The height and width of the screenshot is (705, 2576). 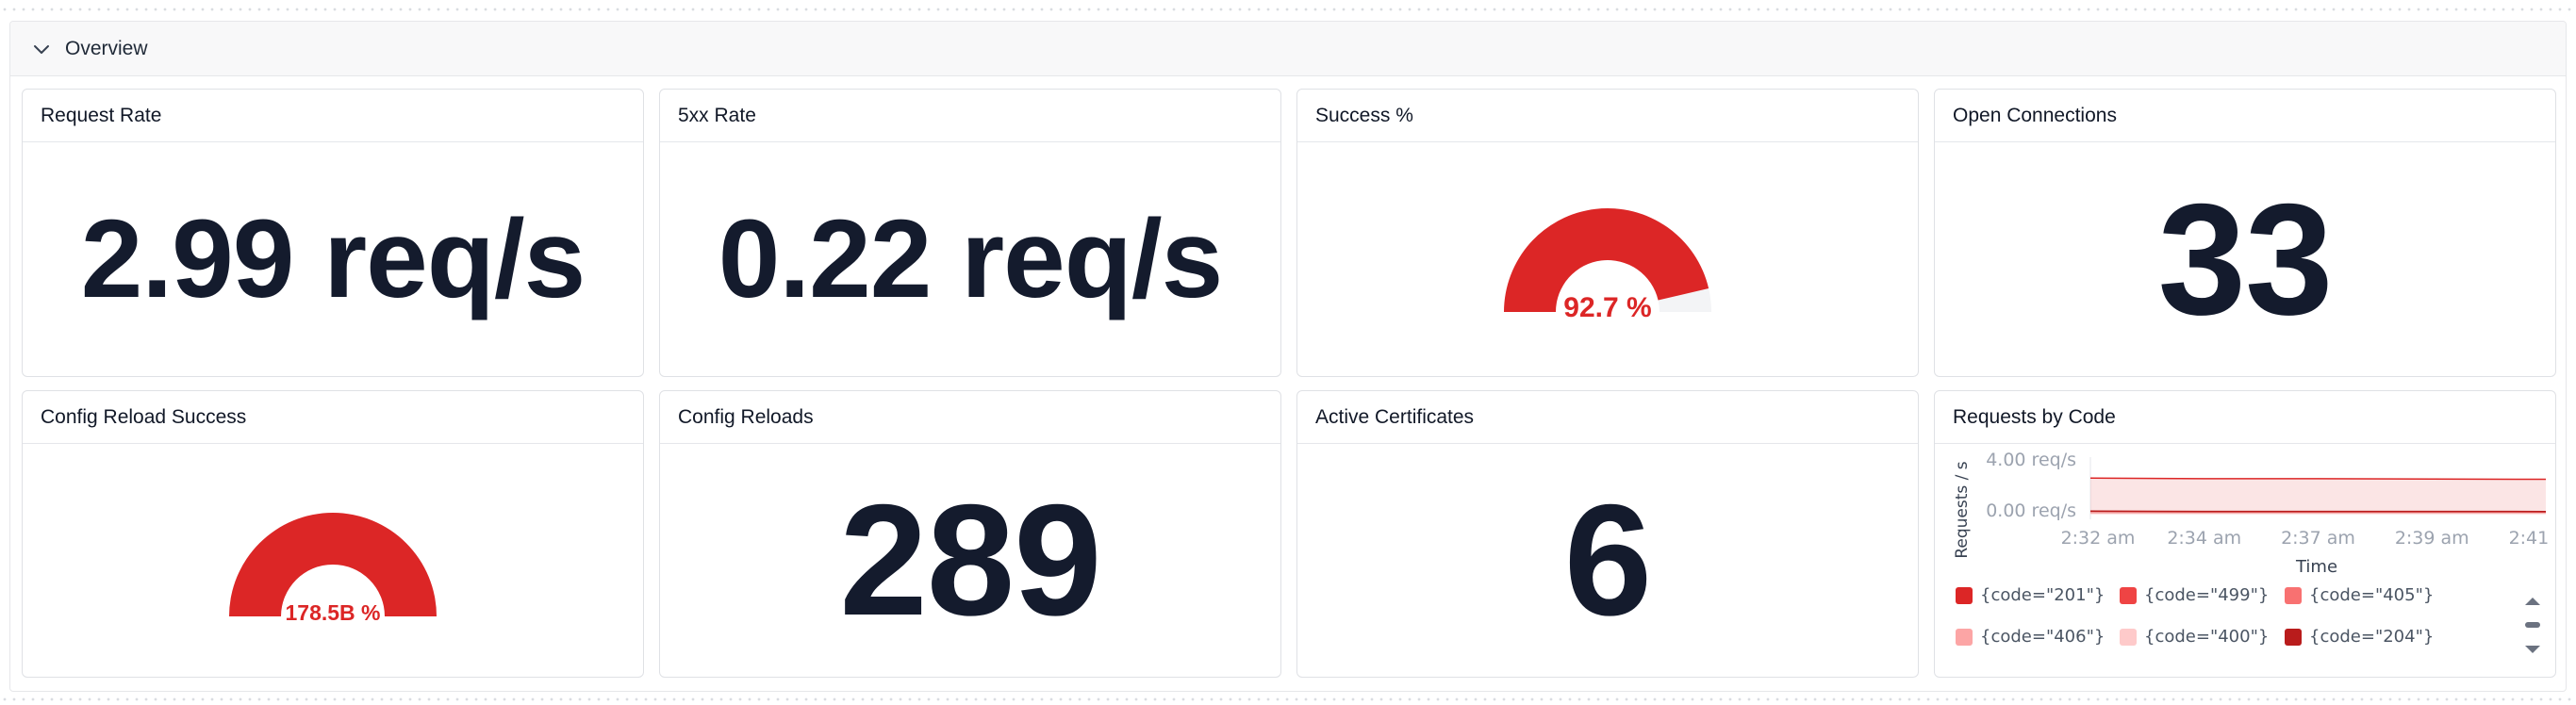 What do you see at coordinates (717, 115) in the screenshot?
I see `panel-title: 5xx Rate` at bounding box center [717, 115].